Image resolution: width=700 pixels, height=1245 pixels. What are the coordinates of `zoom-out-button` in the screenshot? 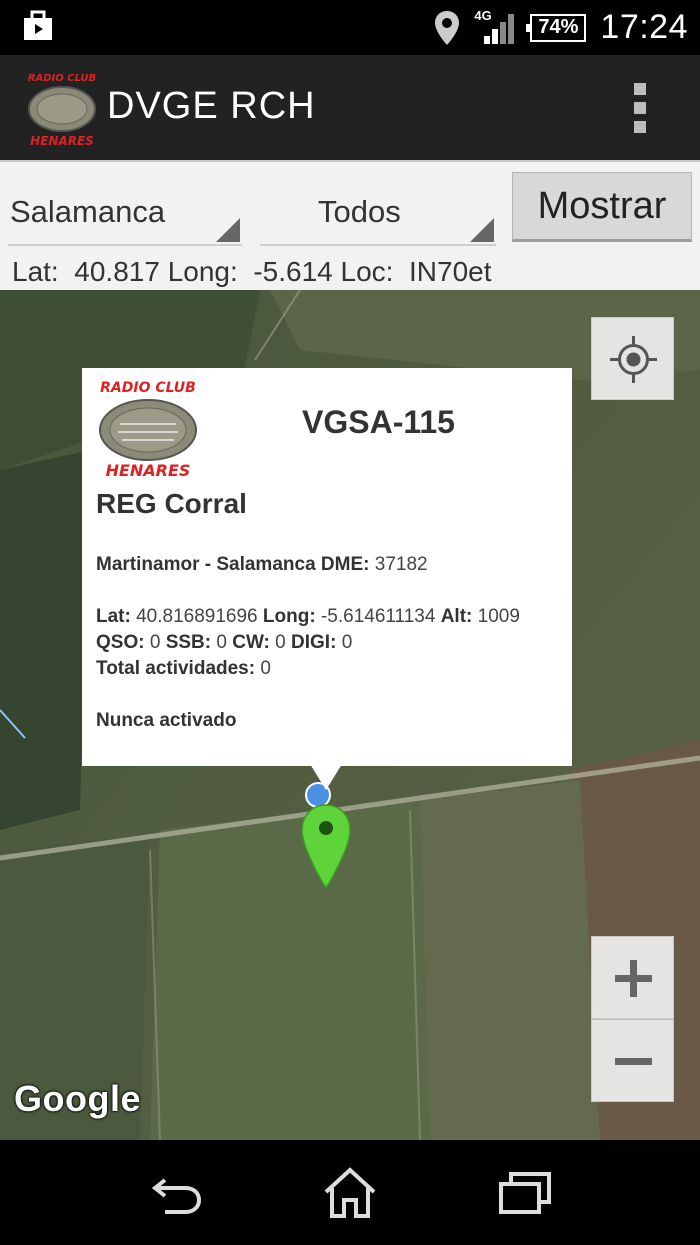 It's located at (632, 1060).